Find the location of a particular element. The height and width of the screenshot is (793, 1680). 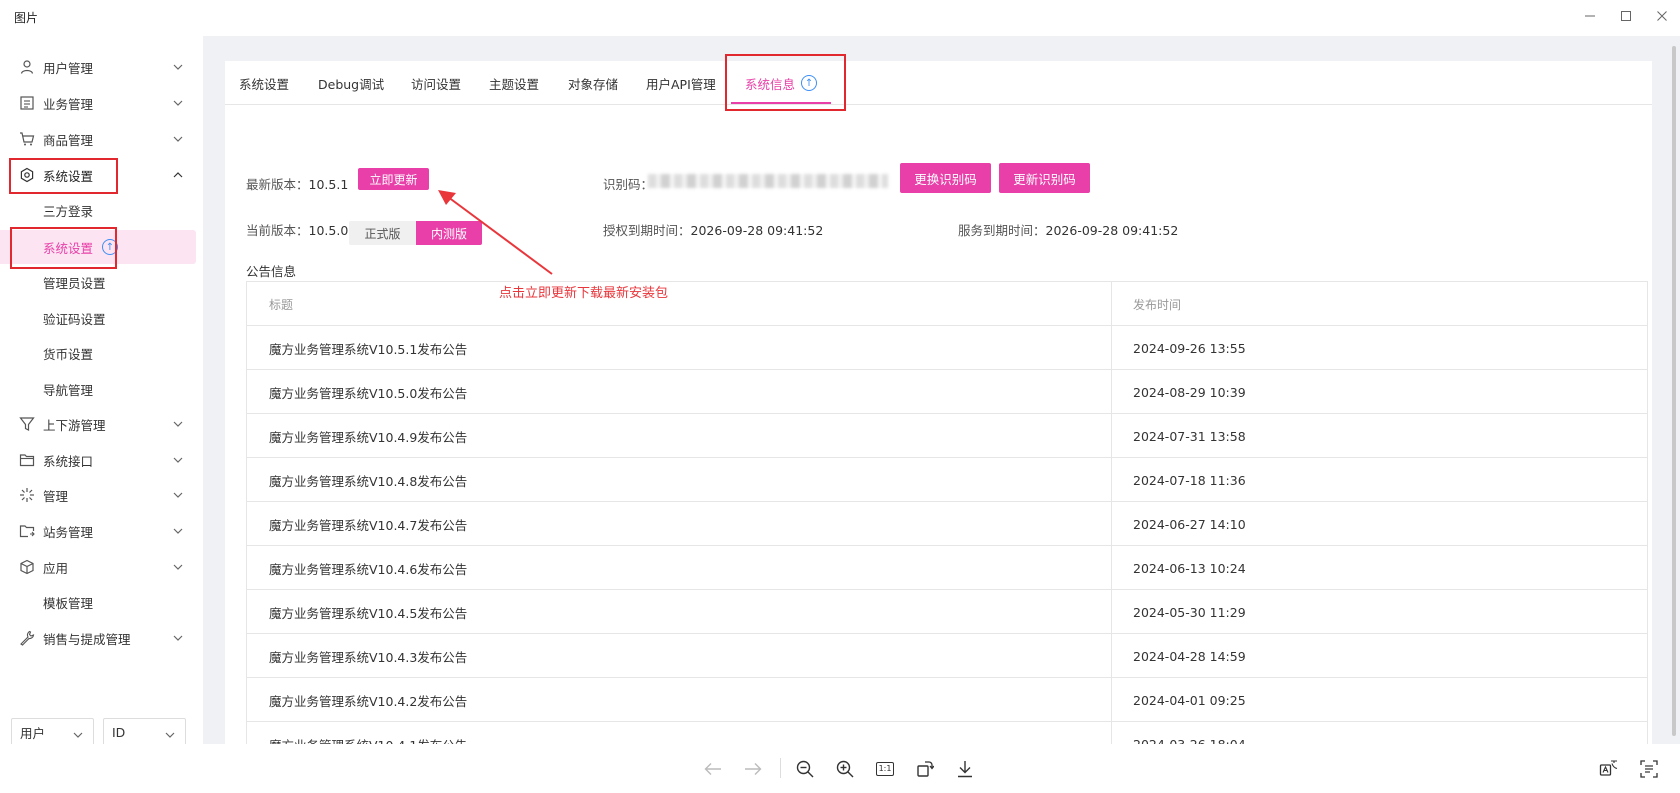

settings-hexagon-icon is located at coordinates (27, 175).